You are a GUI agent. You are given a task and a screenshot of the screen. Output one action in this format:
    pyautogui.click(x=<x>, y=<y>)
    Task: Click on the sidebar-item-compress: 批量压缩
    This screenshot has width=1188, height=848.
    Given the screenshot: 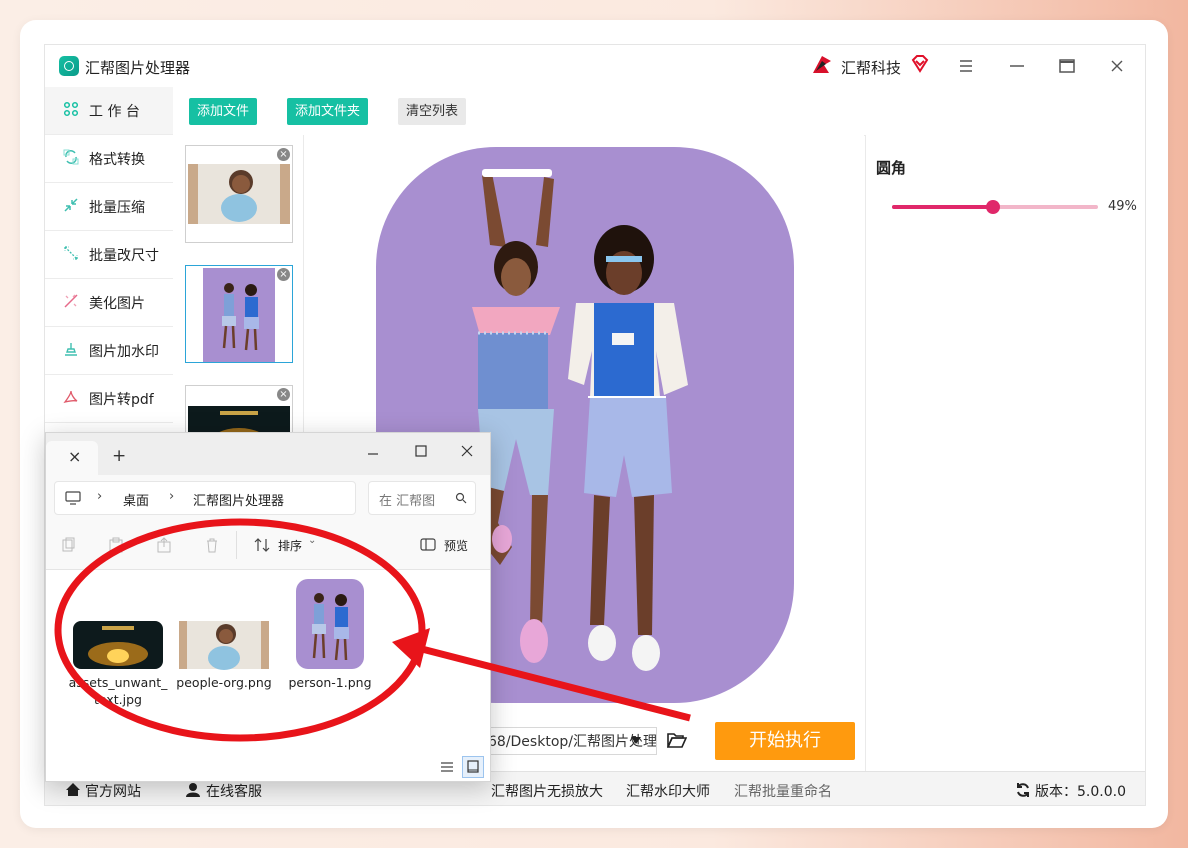 What is the action you would take?
    pyautogui.click(x=109, y=207)
    